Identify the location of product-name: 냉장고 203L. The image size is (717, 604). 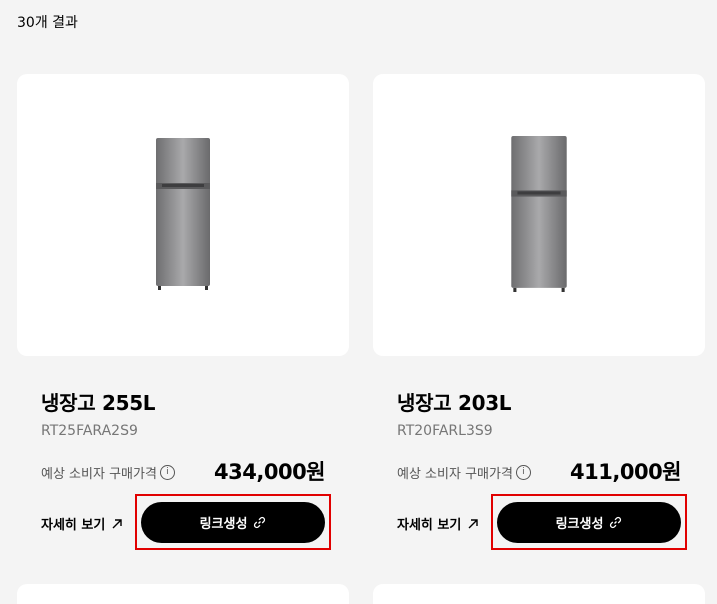
(454, 401).